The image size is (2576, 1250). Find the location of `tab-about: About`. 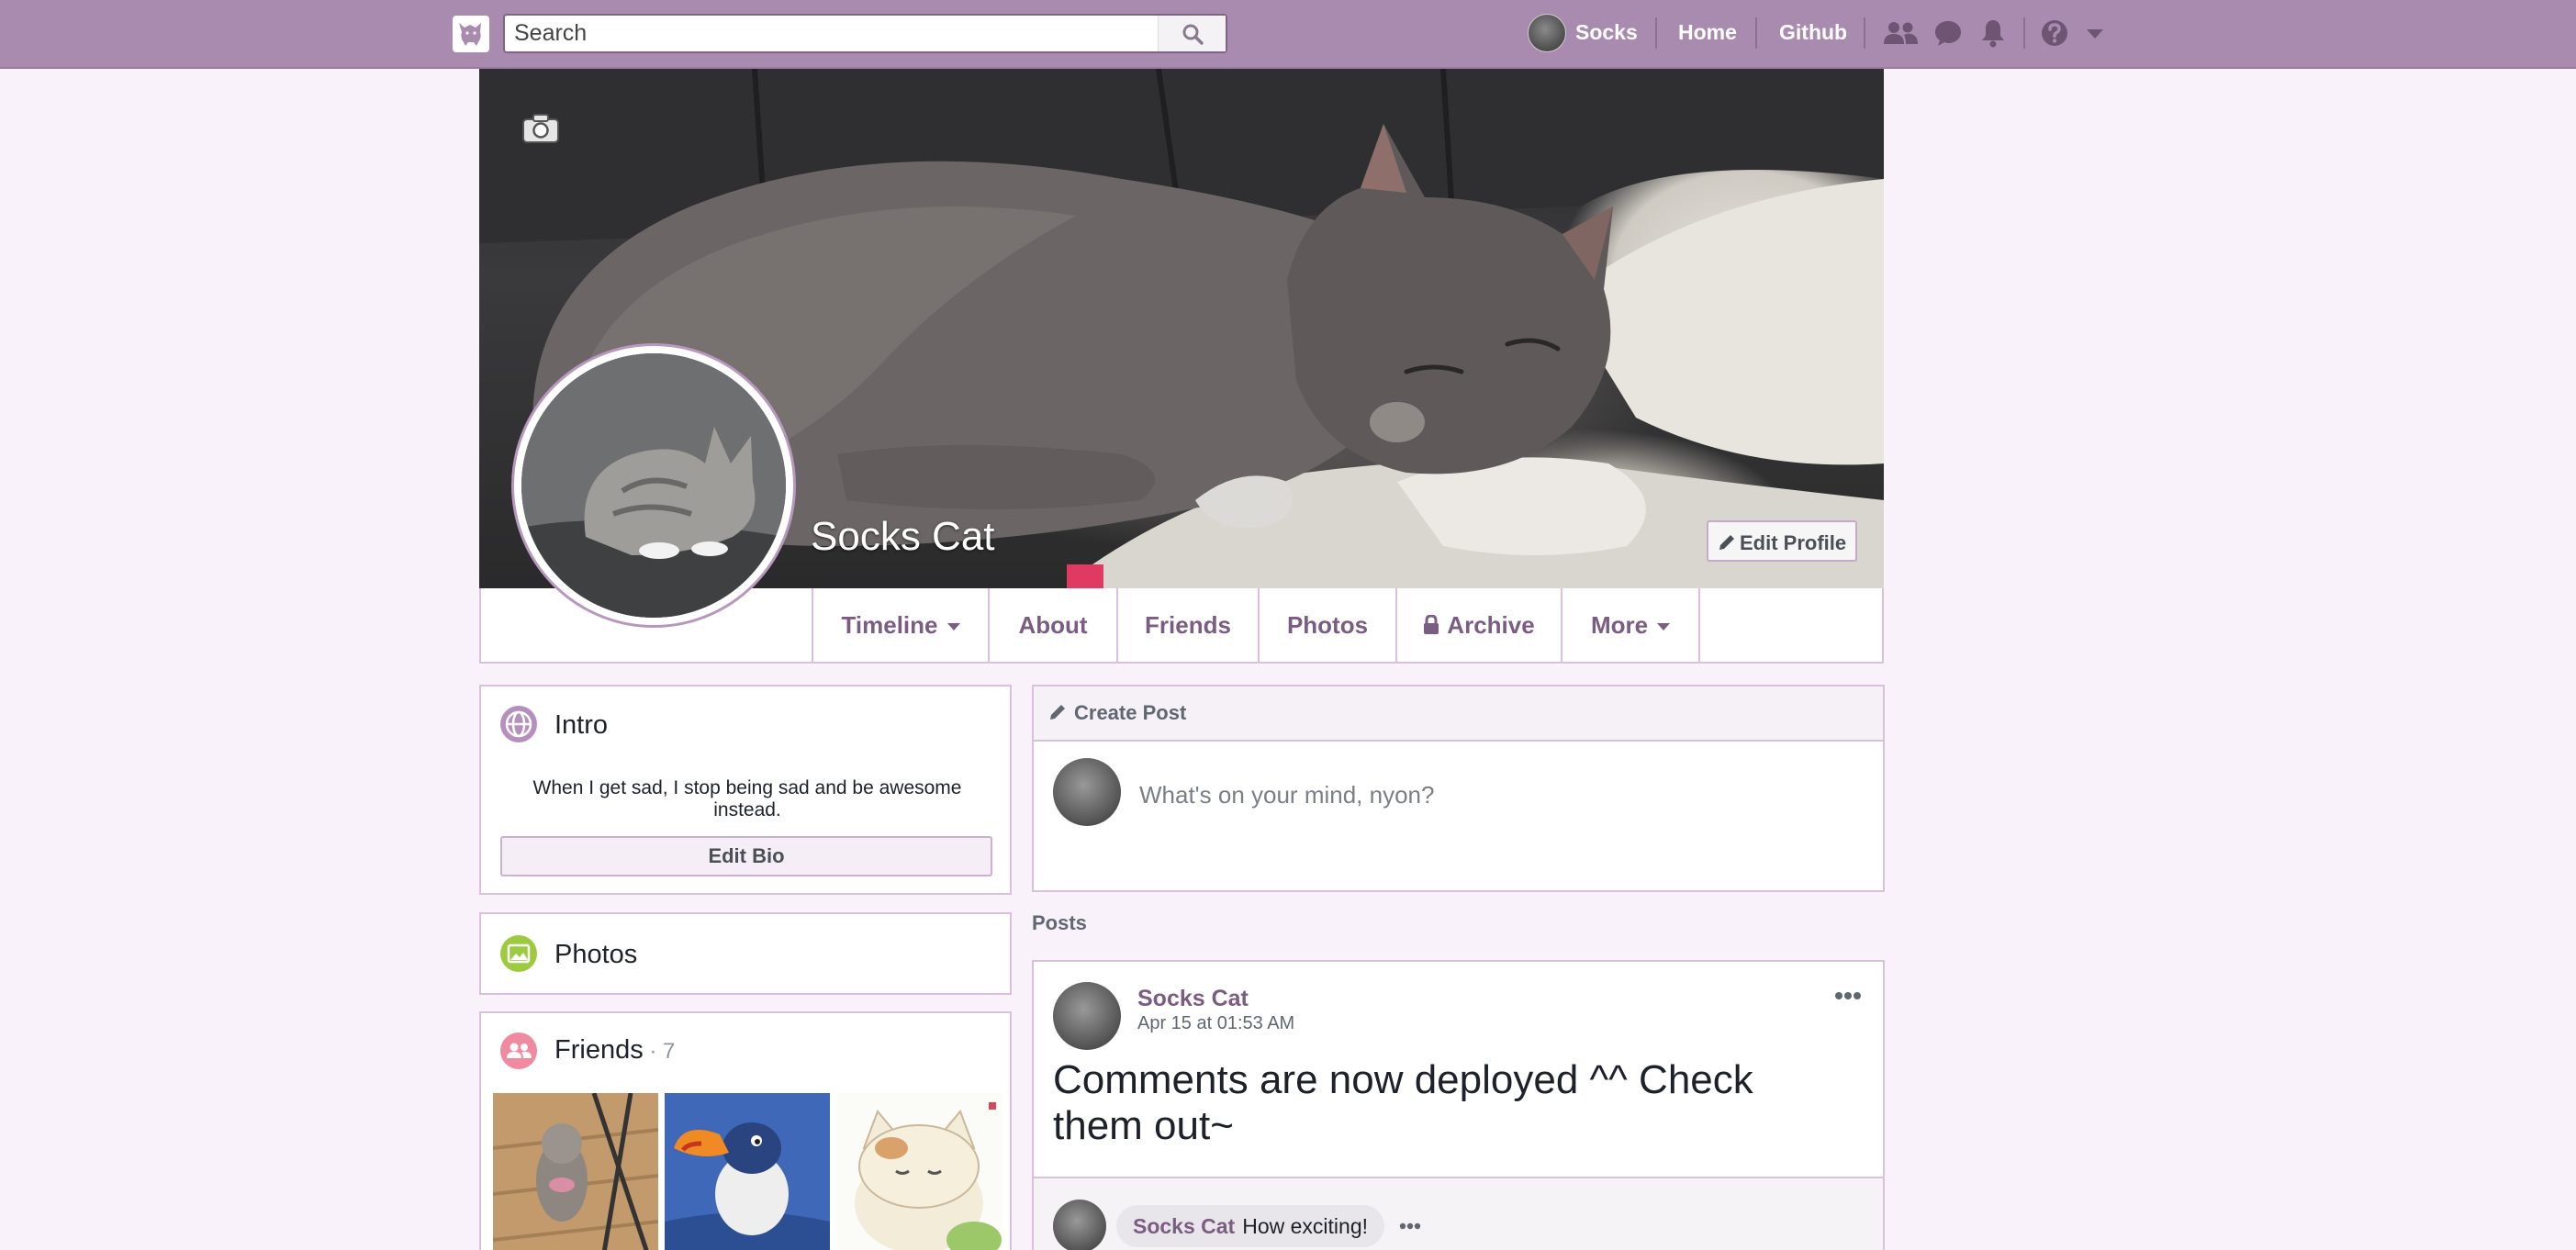

tab-about: About is located at coordinates (1052, 625).